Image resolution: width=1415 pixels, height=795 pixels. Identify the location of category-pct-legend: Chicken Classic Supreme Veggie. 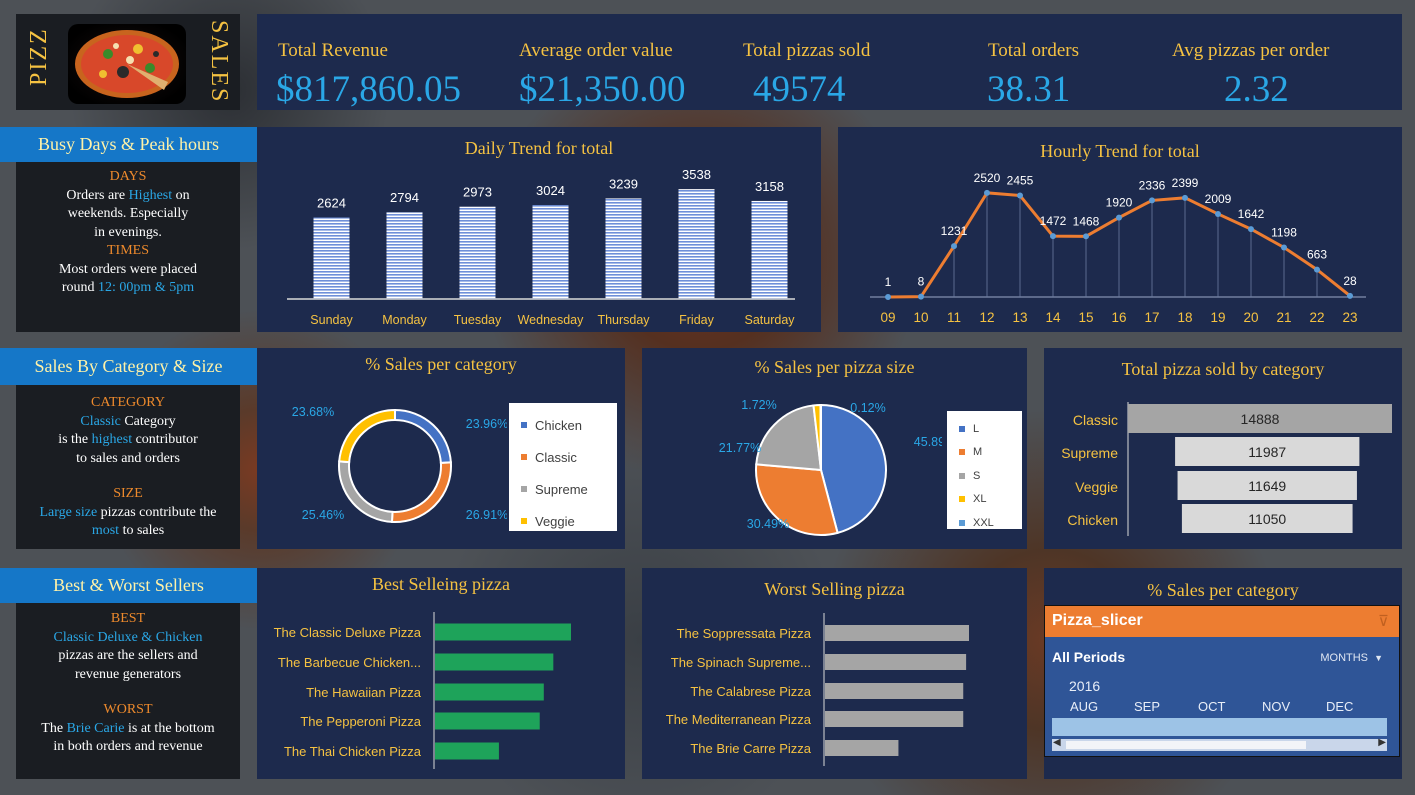
(563, 467).